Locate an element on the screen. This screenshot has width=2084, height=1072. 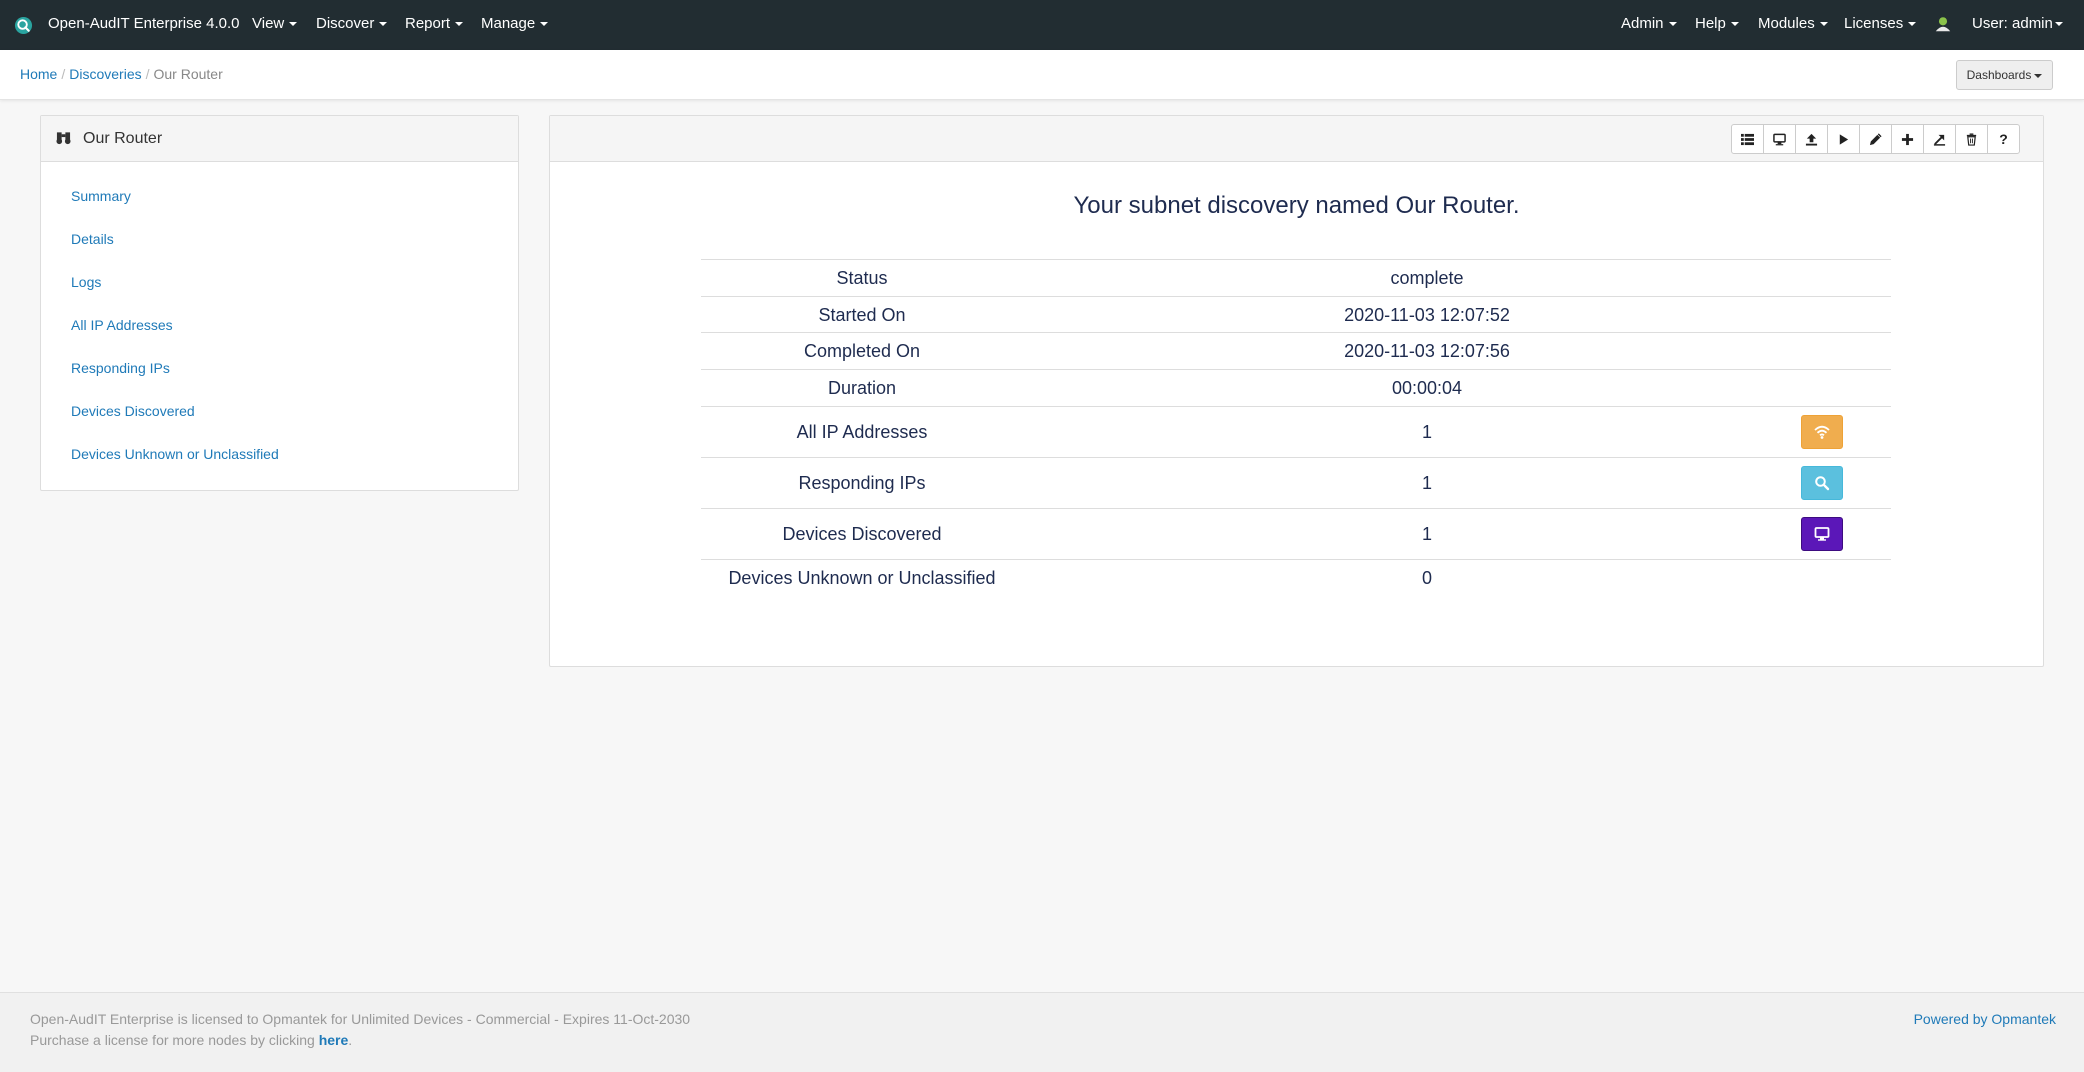
summary-row-completed-on: Completed On 2020-11-03 12:07:56 is located at coordinates (1296, 350).